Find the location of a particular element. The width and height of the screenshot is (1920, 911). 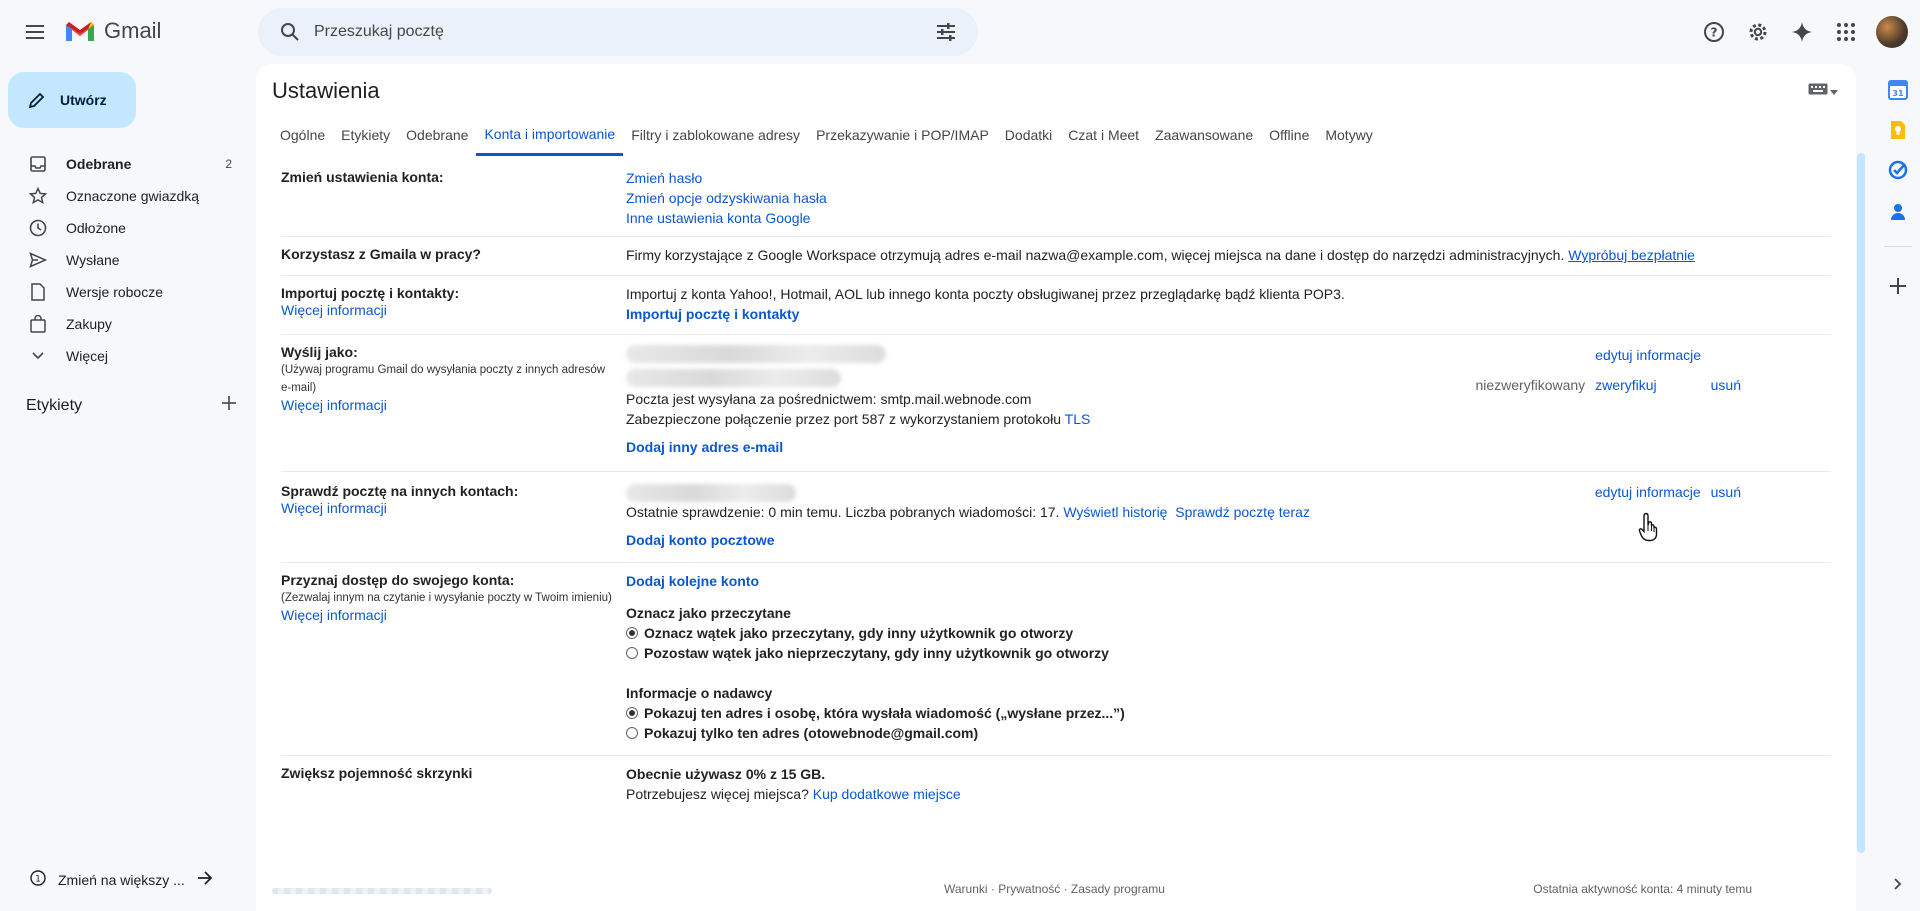

setting-title: Korzystasz z Gmaila w pracy? is located at coordinates (381, 254).